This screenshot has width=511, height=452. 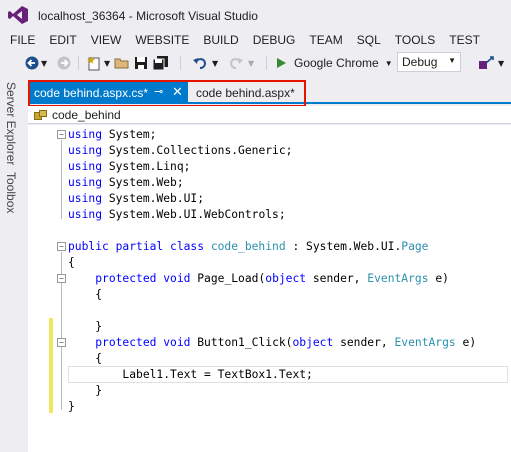 What do you see at coordinates (64, 63) in the screenshot?
I see `forward-icon` at bounding box center [64, 63].